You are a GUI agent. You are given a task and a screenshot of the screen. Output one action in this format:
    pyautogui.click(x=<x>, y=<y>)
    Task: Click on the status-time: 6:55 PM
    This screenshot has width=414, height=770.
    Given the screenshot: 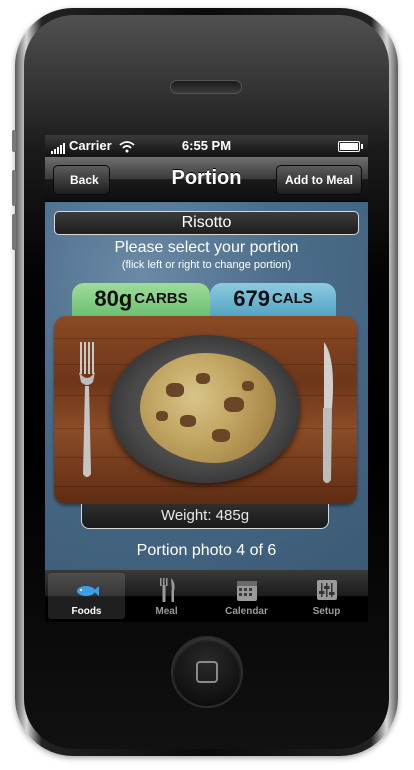 What is the action you would take?
    pyautogui.click(x=206, y=145)
    